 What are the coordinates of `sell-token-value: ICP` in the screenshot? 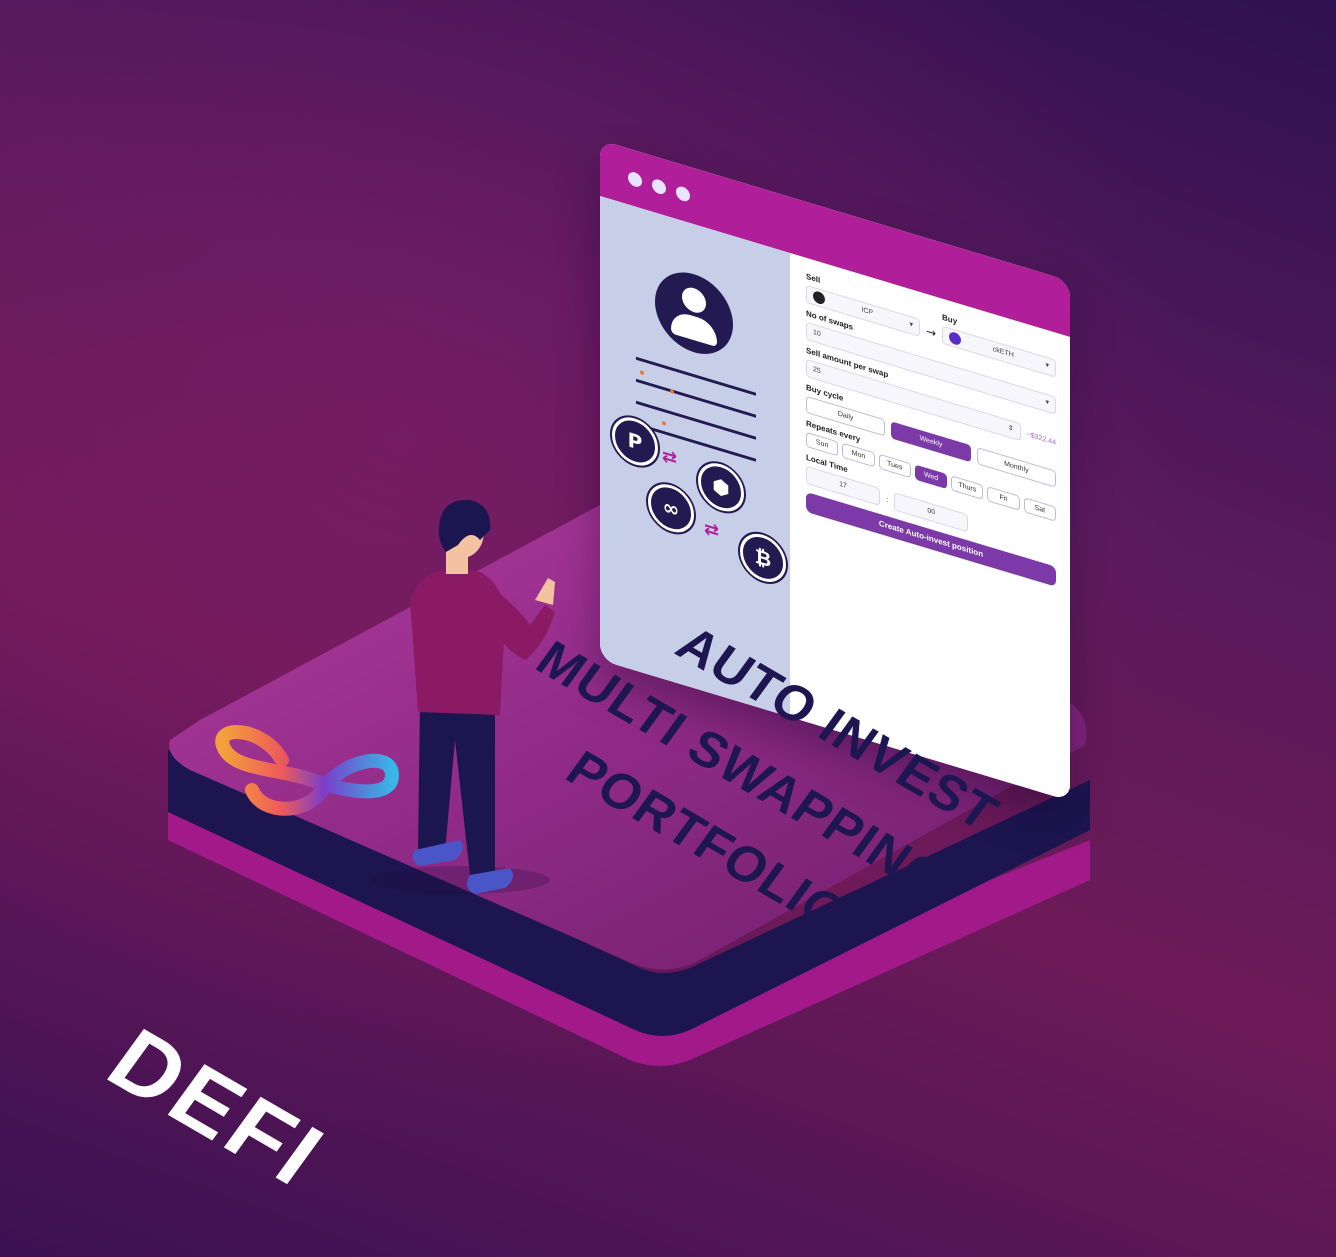 It's located at (867, 311).